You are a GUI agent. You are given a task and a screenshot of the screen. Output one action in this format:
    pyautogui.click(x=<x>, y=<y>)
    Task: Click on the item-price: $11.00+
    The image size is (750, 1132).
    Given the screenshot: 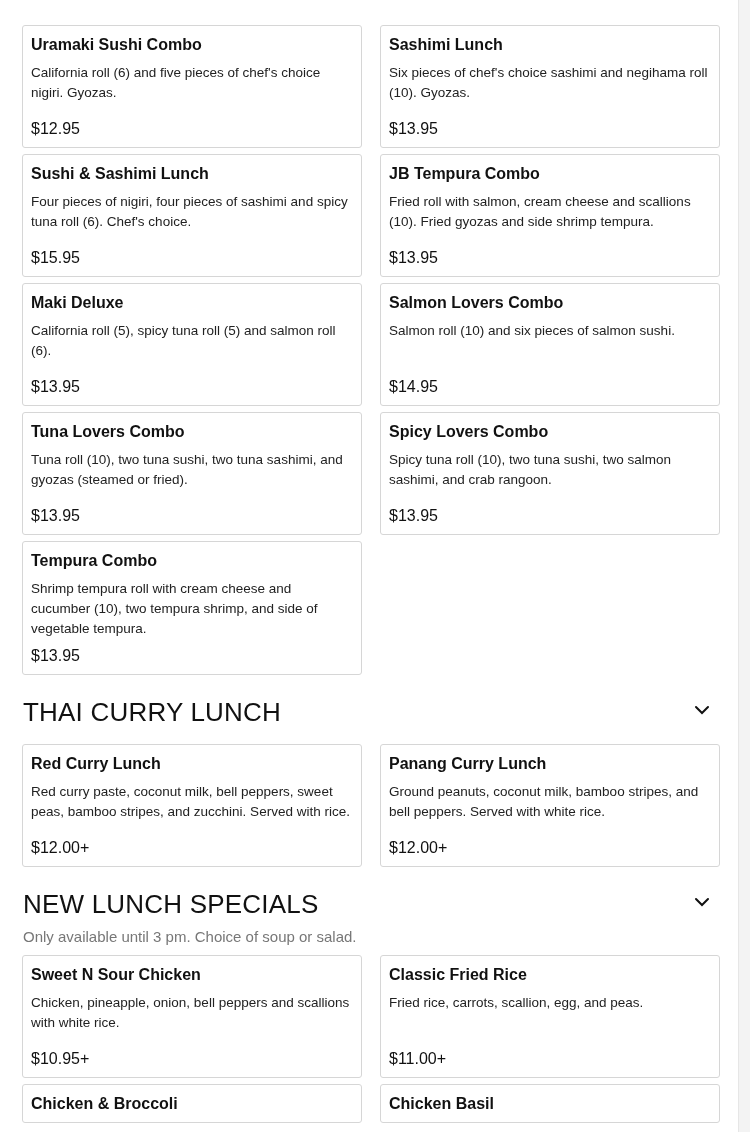 What is the action you would take?
    pyautogui.click(x=418, y=1058)
    